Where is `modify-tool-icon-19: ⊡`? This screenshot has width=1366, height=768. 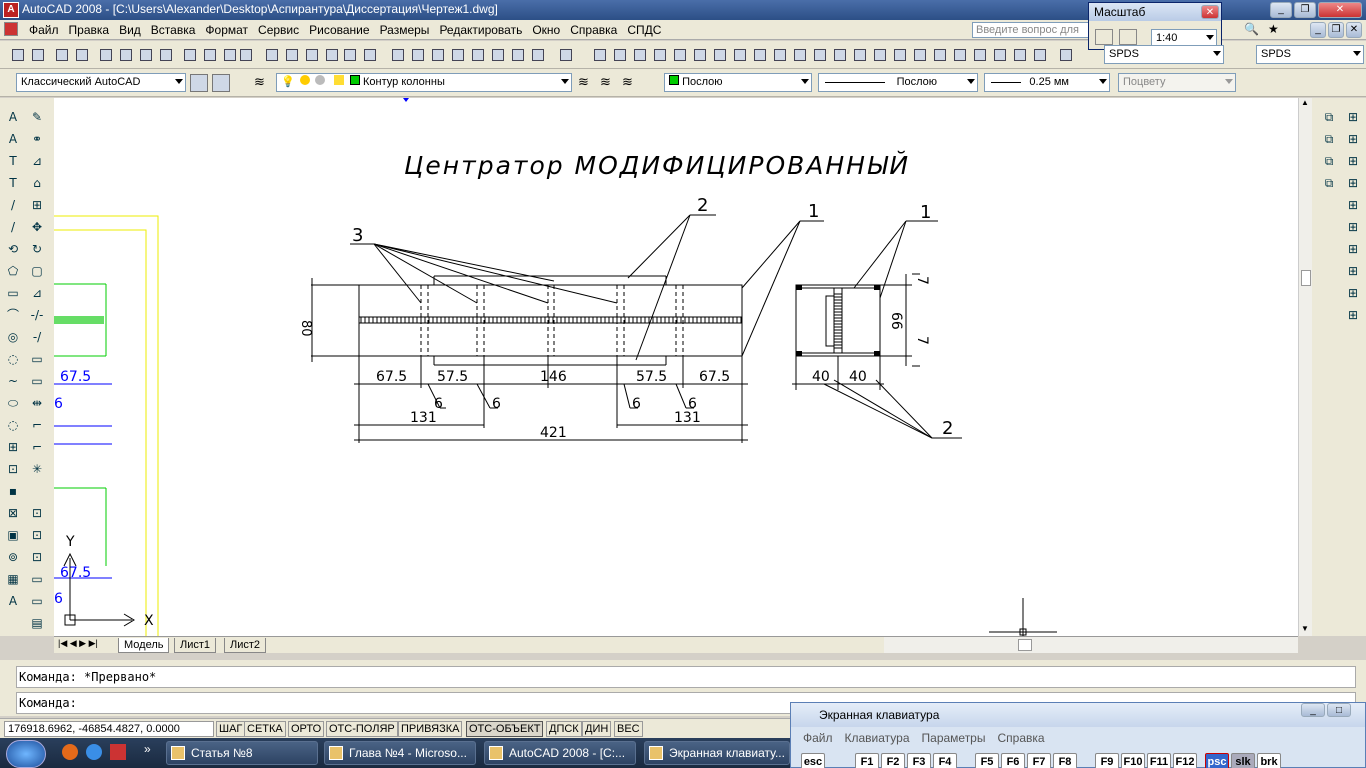 modify-tool-icon-19: ⊡ is located at coordinates (37, 535).